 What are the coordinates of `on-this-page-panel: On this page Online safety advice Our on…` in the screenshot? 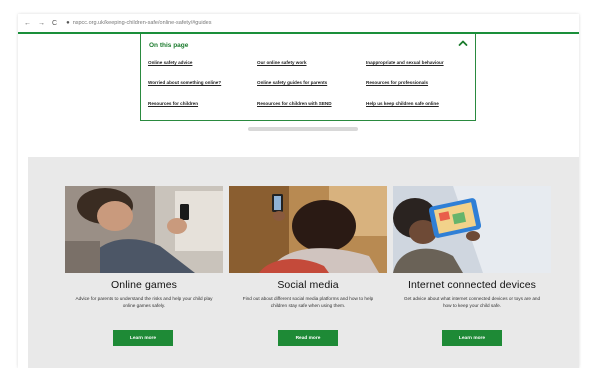 It's located at (308, 77).